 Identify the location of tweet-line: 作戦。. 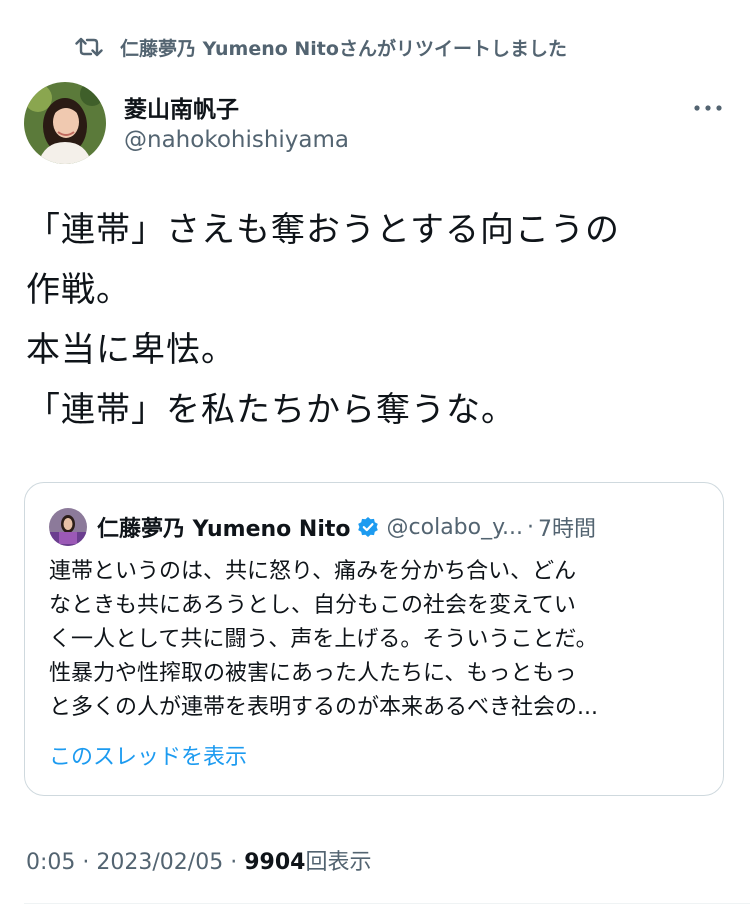
(78, 290).